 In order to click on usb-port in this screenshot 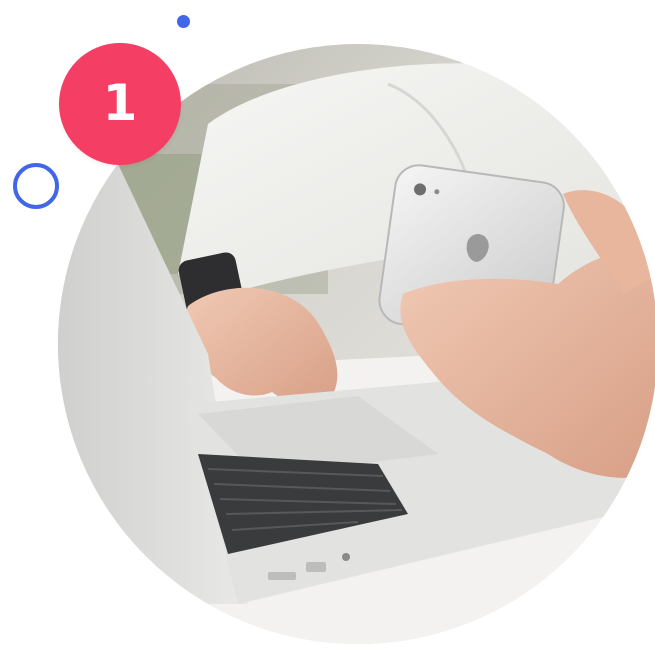, I will do `click(282, 576)`.